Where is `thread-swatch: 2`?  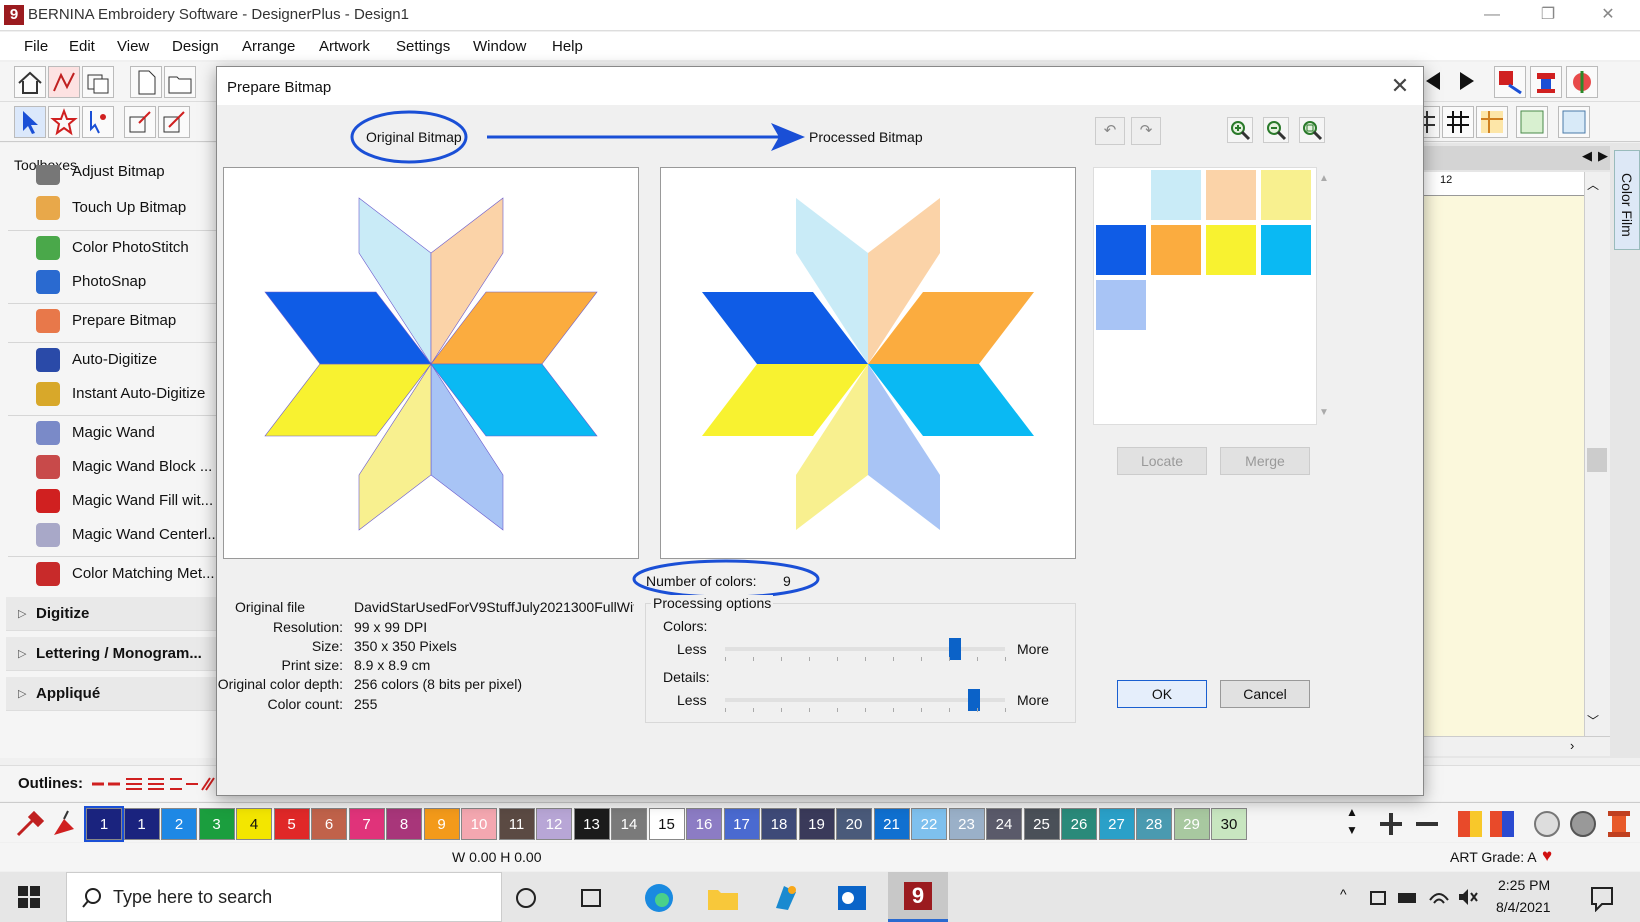
thread-swatch: 2 is located at coordinates (179, 824).